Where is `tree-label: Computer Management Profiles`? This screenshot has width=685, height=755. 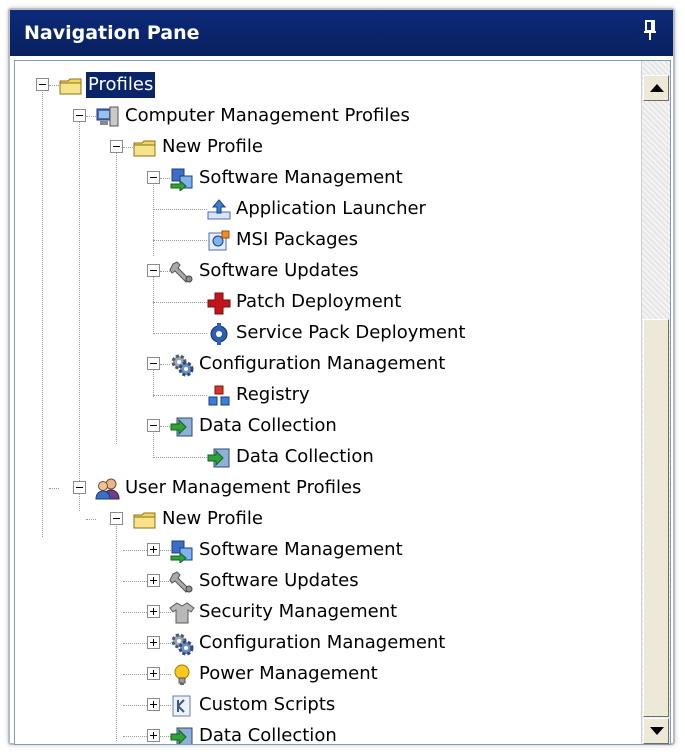
tree-label: Computer Management Profiles is located at coordinates (267, 116).